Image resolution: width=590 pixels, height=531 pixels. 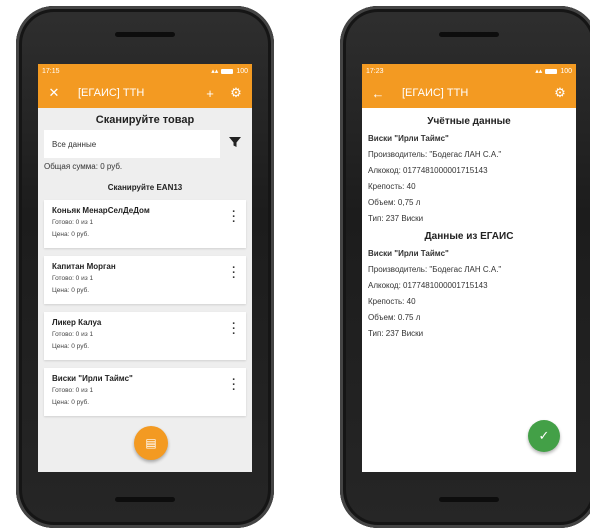 I want to click on check-icon: ✓, so click(x=544, y=435).